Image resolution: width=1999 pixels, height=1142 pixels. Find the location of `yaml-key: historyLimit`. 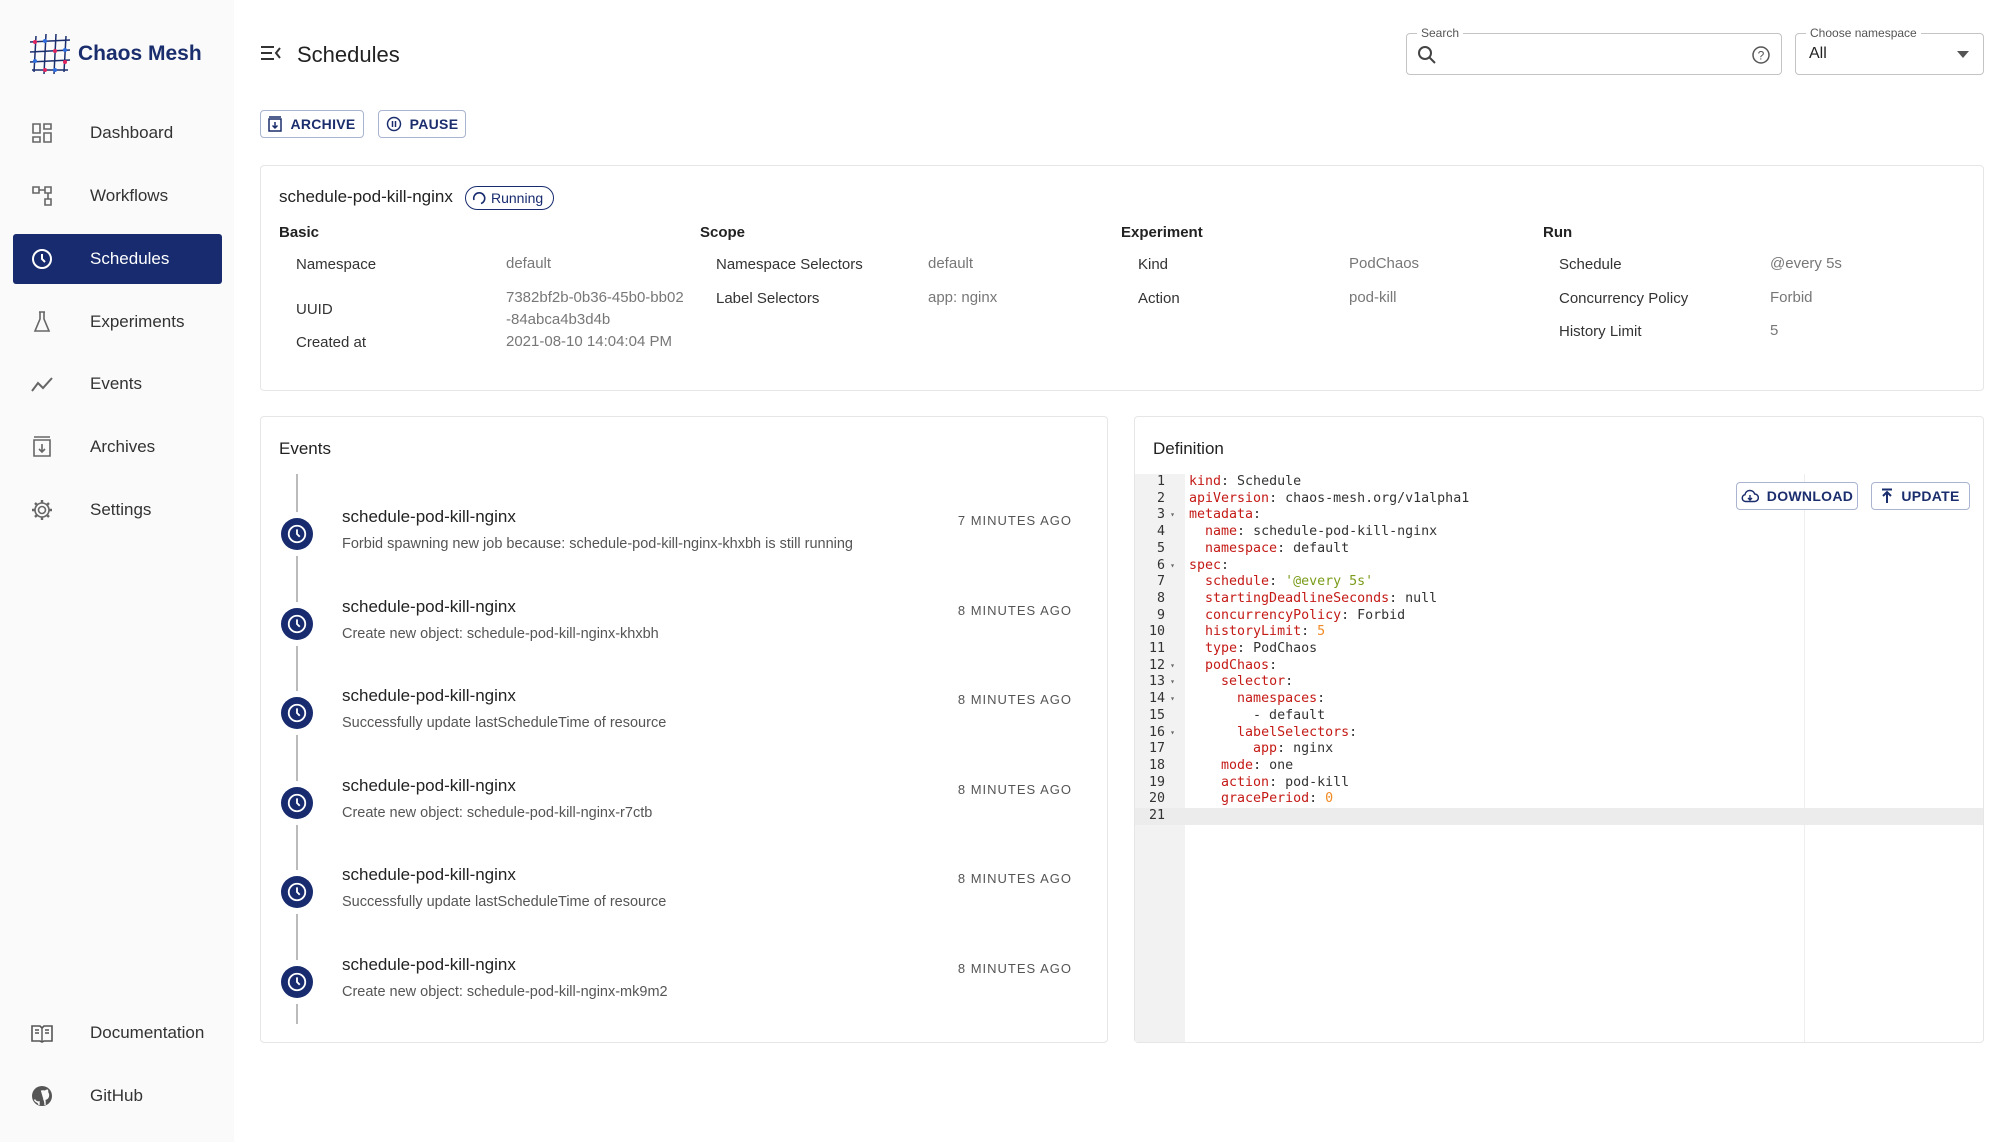

yaml-key: historyLimit is located at coordinates (1253, 632).